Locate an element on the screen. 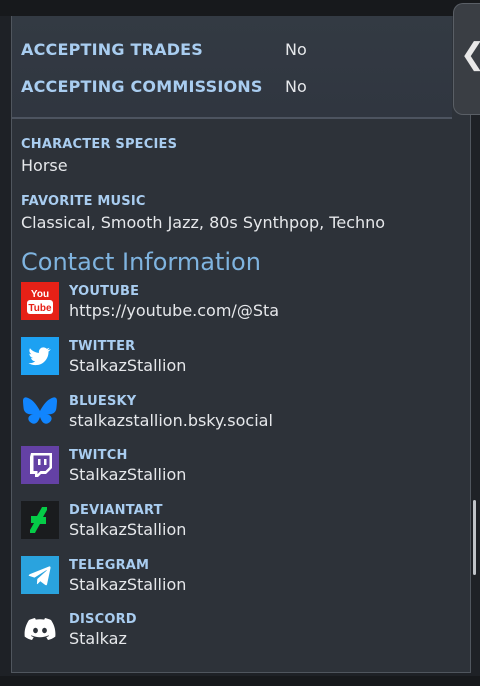 The width and height of the screenshot is (480, 686). twitter-icon is located at coordinates (40, 356).